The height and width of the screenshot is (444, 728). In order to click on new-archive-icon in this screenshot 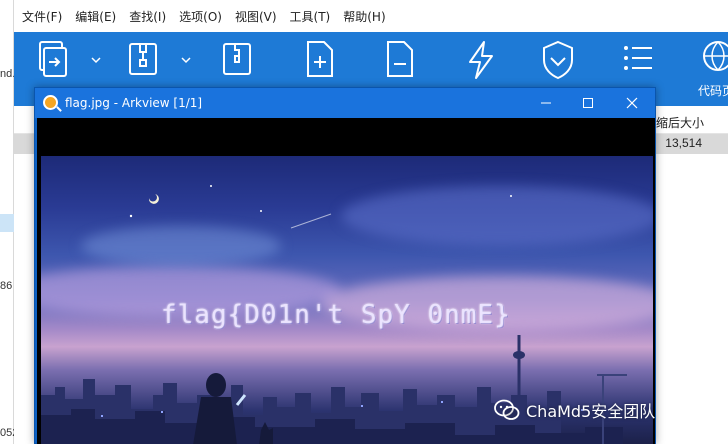, I will do `click(237, 59)`.